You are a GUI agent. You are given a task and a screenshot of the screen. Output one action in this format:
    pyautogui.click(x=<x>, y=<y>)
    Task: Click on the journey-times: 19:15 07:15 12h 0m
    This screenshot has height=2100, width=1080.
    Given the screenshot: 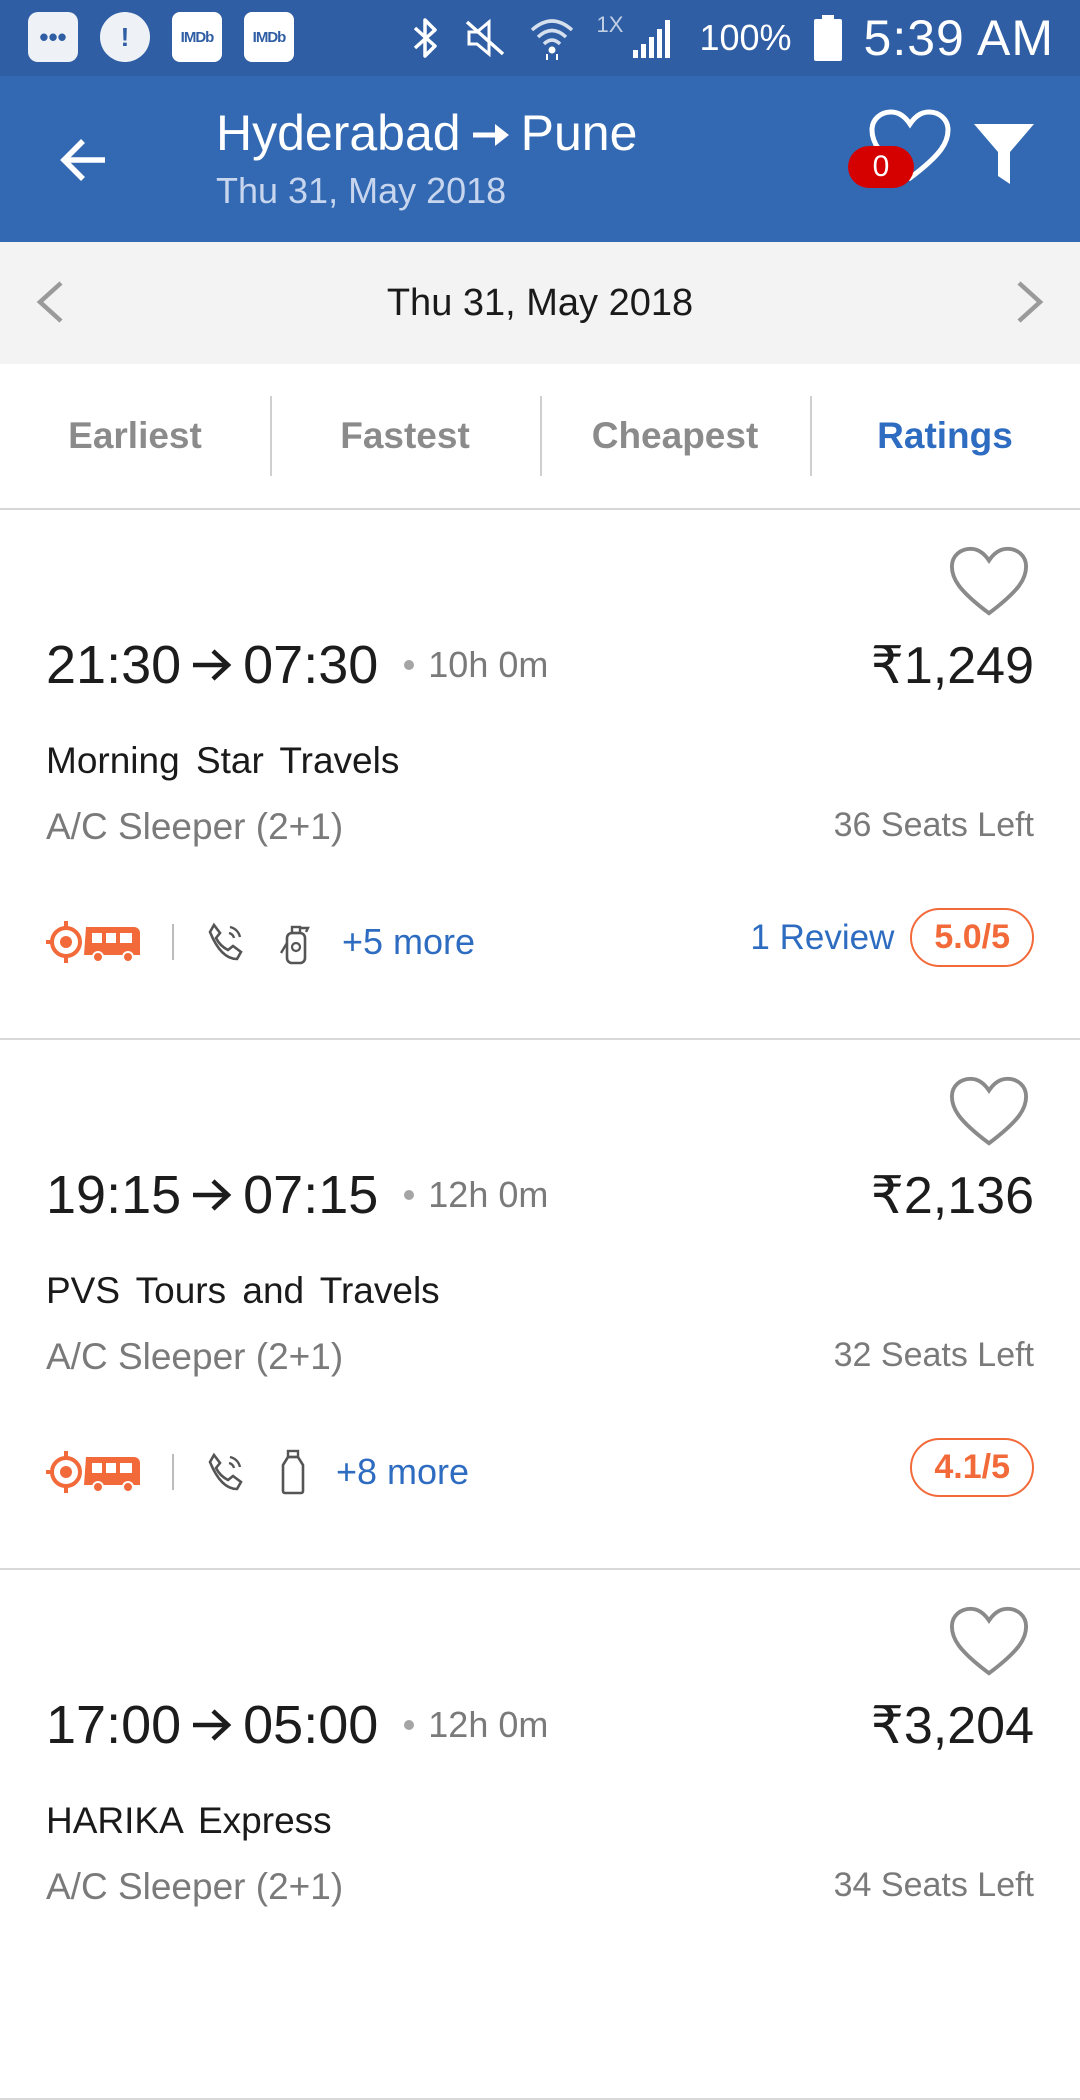 What is the action you would take?
    pyautogui.click(x=297, y=1195)
    